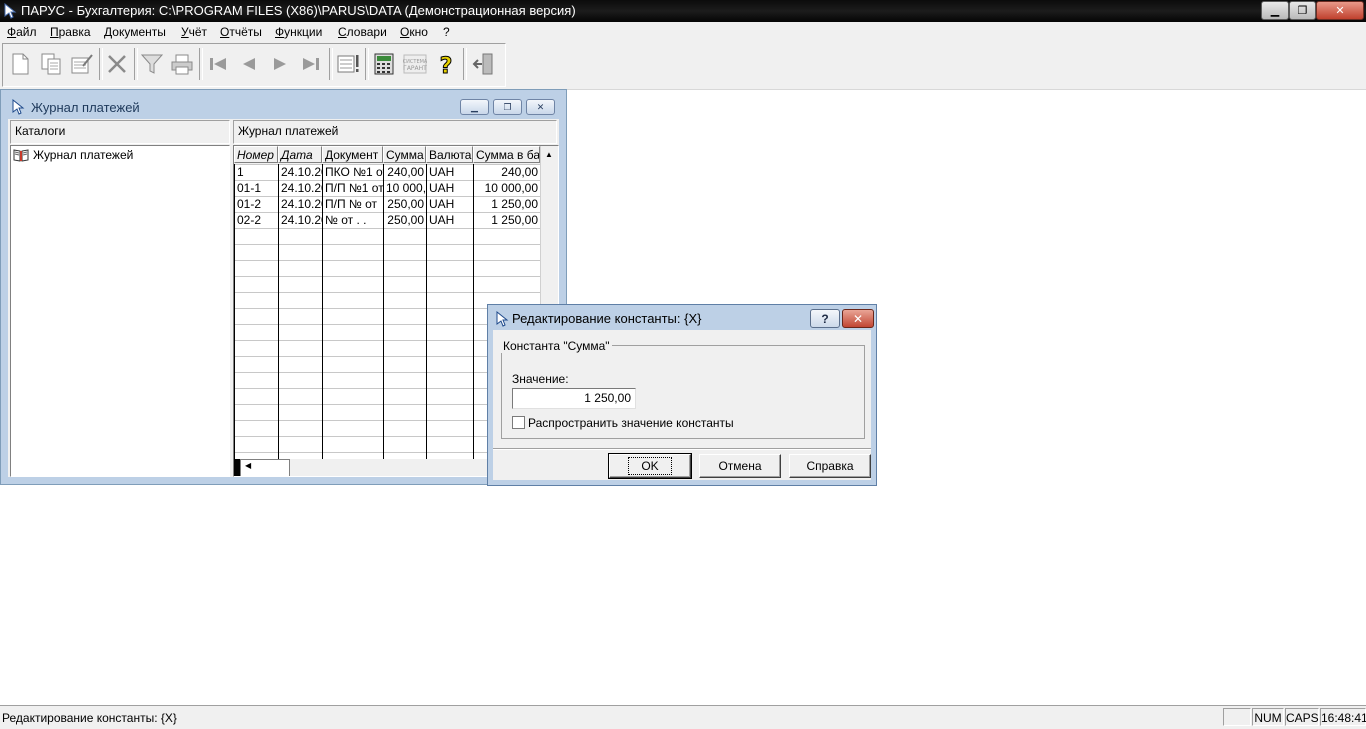 This screenshot has height=729, width=1366. Describe the element at coordinates (83, 155) in the screenshot. I see `tree-item-label: Журнал платежей` at that location.